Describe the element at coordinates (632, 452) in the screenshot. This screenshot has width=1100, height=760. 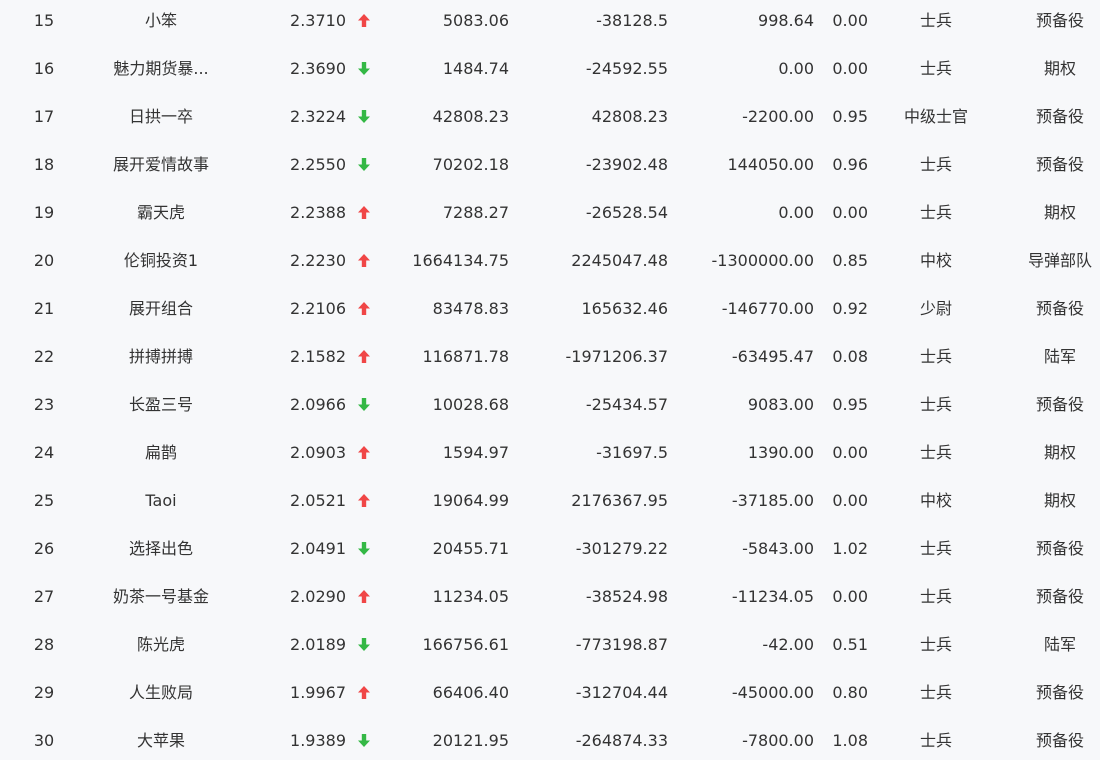
I see `value-2-cell: -31697.5` at that location.